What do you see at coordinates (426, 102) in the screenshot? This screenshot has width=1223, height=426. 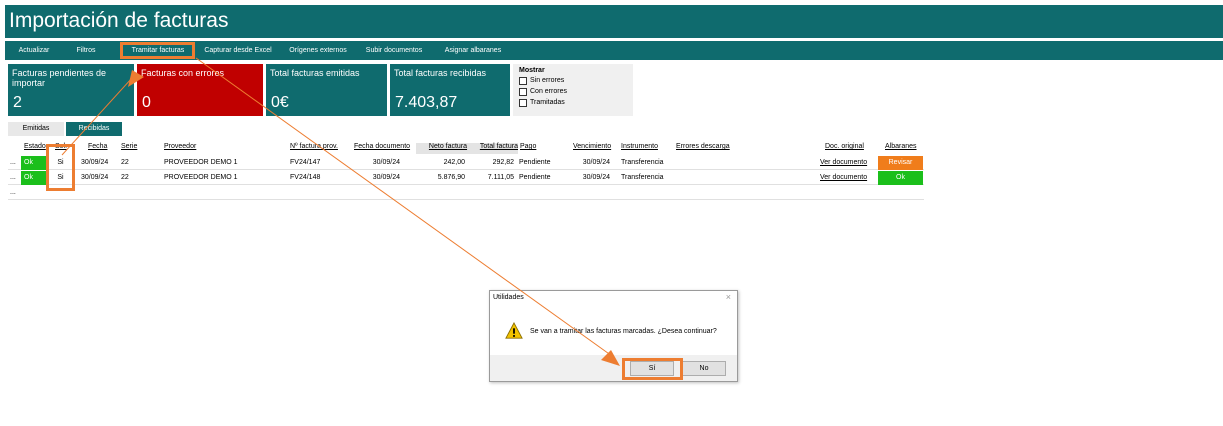 I see `card-recibidas-value: 7.403,87` at bounding box center [426, 102].